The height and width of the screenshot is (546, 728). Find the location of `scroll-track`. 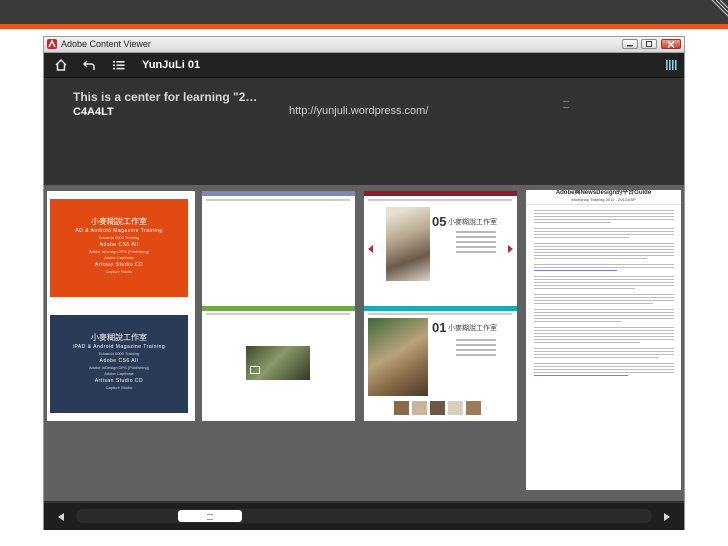

scroll-track is located at coordinates (364, 516).